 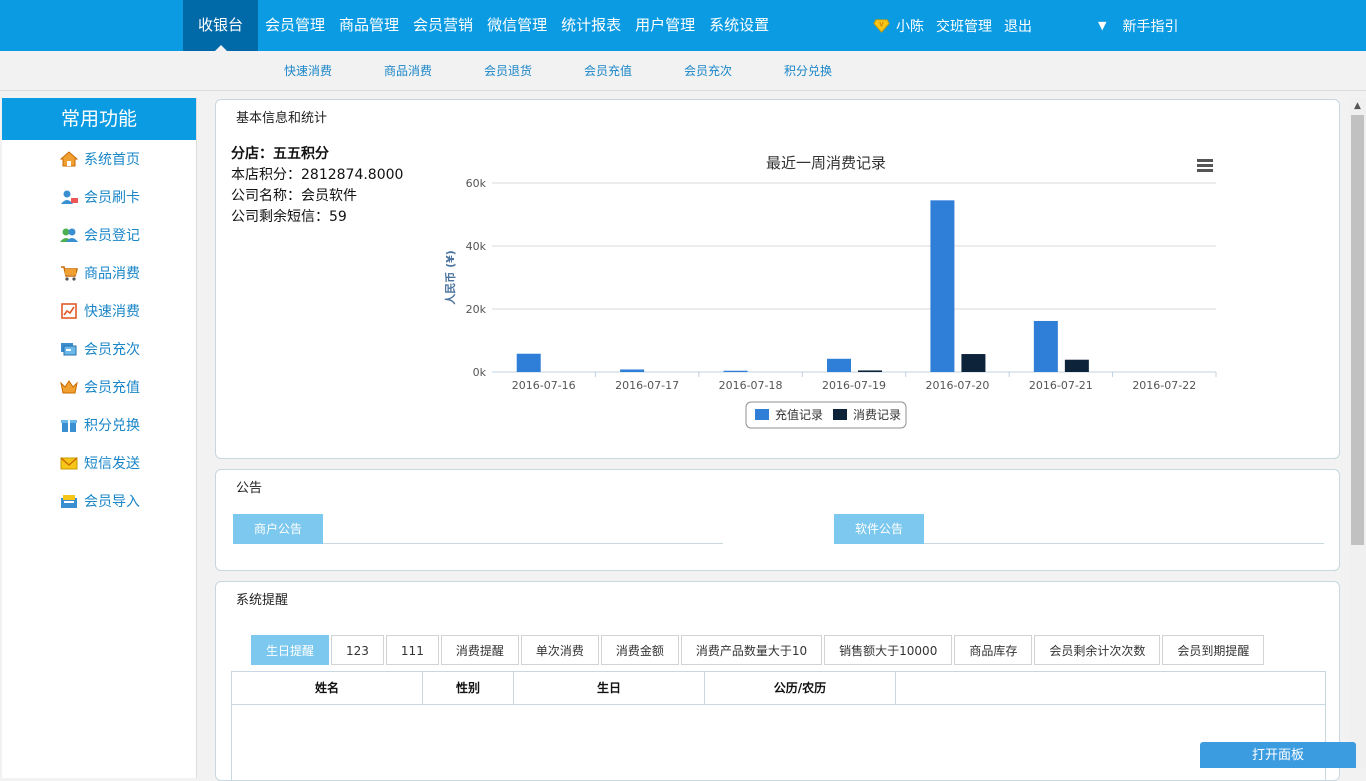 What do you see at coordinates (608, 71) in the screenshot?
I see `subnav-member-recharge: 会员充值` at bounding box center [608, 71].